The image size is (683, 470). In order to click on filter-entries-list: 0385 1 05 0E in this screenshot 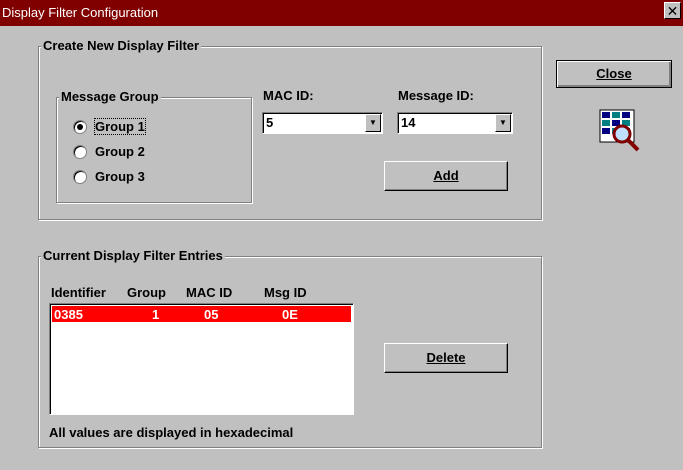, I will do `click(201, 359)`.